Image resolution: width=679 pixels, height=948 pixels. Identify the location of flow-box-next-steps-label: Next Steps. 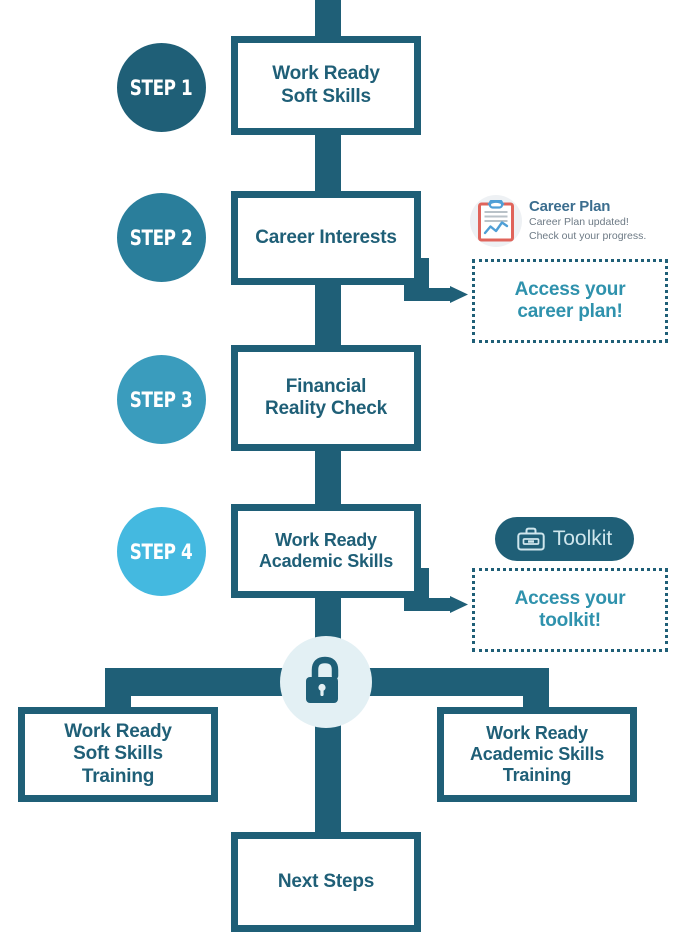
(326, 881).